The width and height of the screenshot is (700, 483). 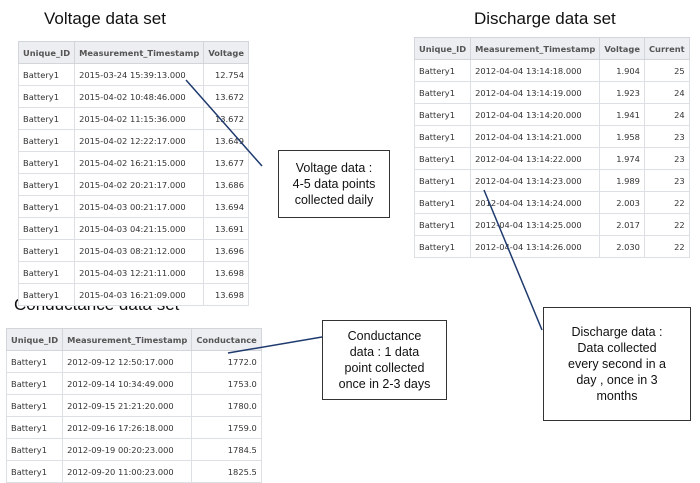 I want to click on table-cell: 1.923, so click(x=622, y=92).